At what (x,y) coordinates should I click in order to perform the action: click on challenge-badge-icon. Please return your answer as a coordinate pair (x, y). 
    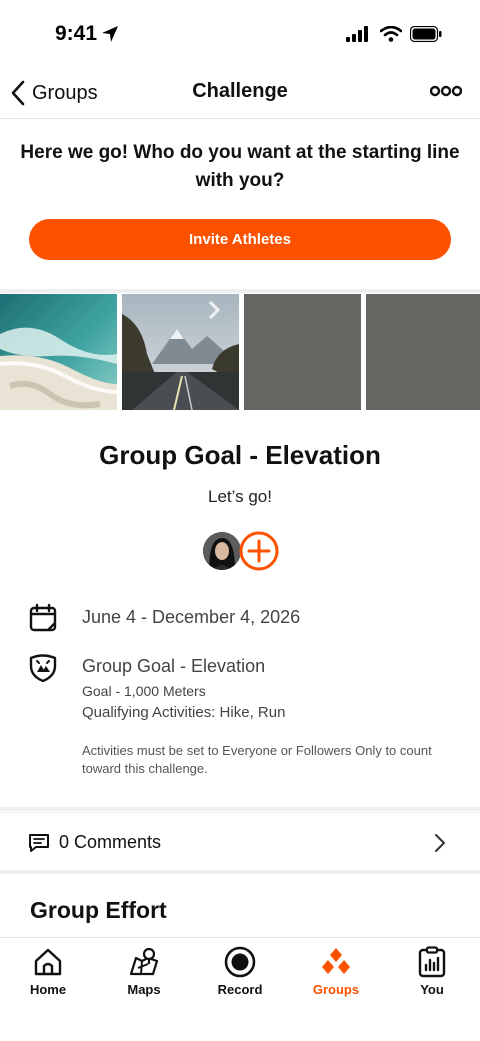
    Looking at the image, I should click on (43, 668).